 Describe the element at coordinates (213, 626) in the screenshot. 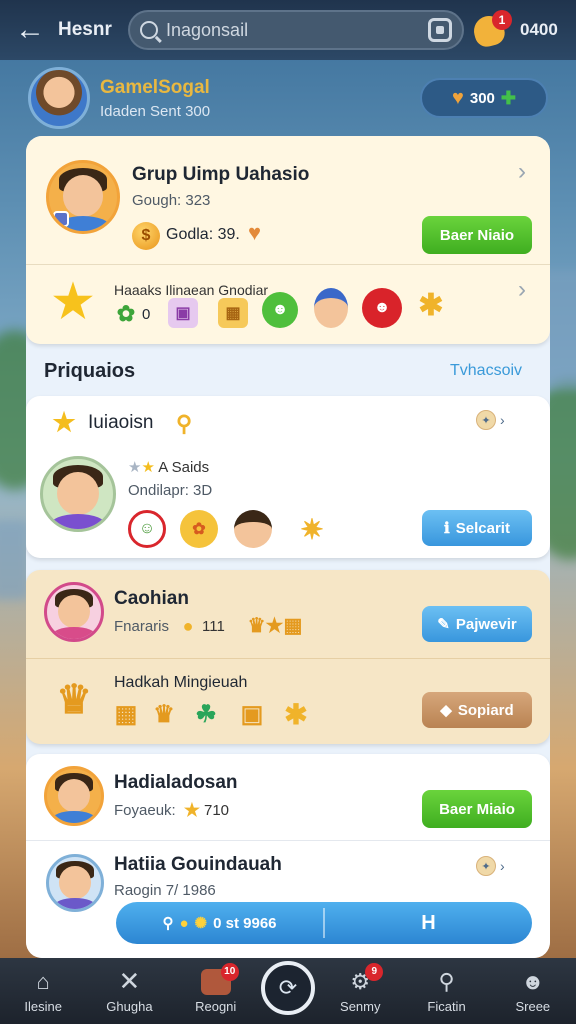

I see `achievement-value: 111` at that location.